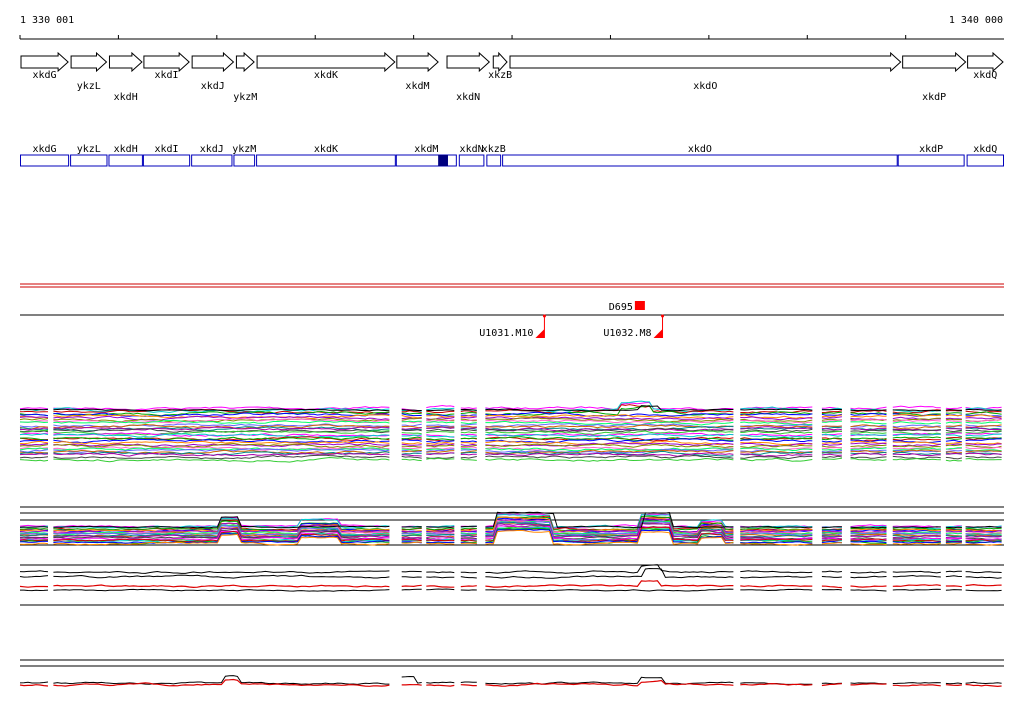 Image resolution: width=1024 pixels, height=714 pixels. I want to click on gene-box-xkdQ, so click(985, 160).